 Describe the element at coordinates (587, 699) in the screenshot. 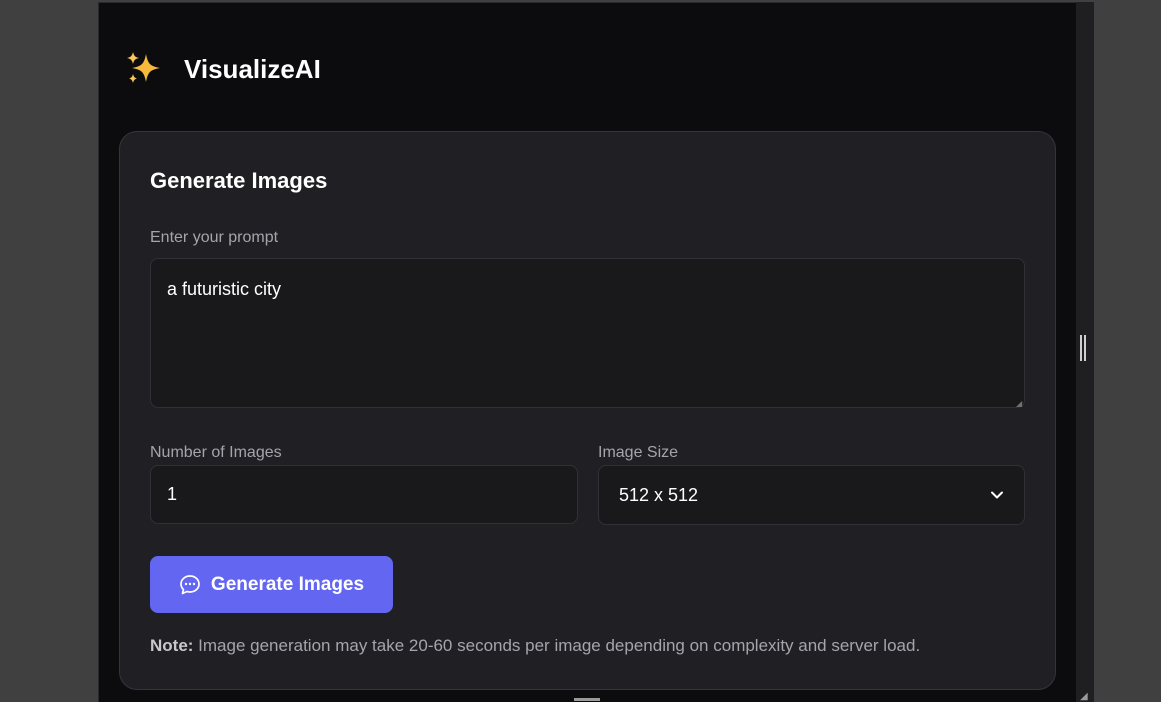

I see `bottom-resize-handle` at that location.